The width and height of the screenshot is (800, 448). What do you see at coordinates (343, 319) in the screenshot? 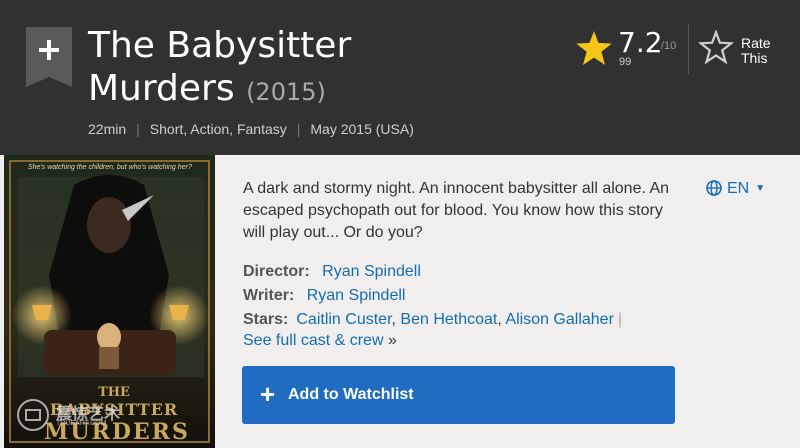
I see `star-link: Caitlin Custer` at bounding box center [343, 319].